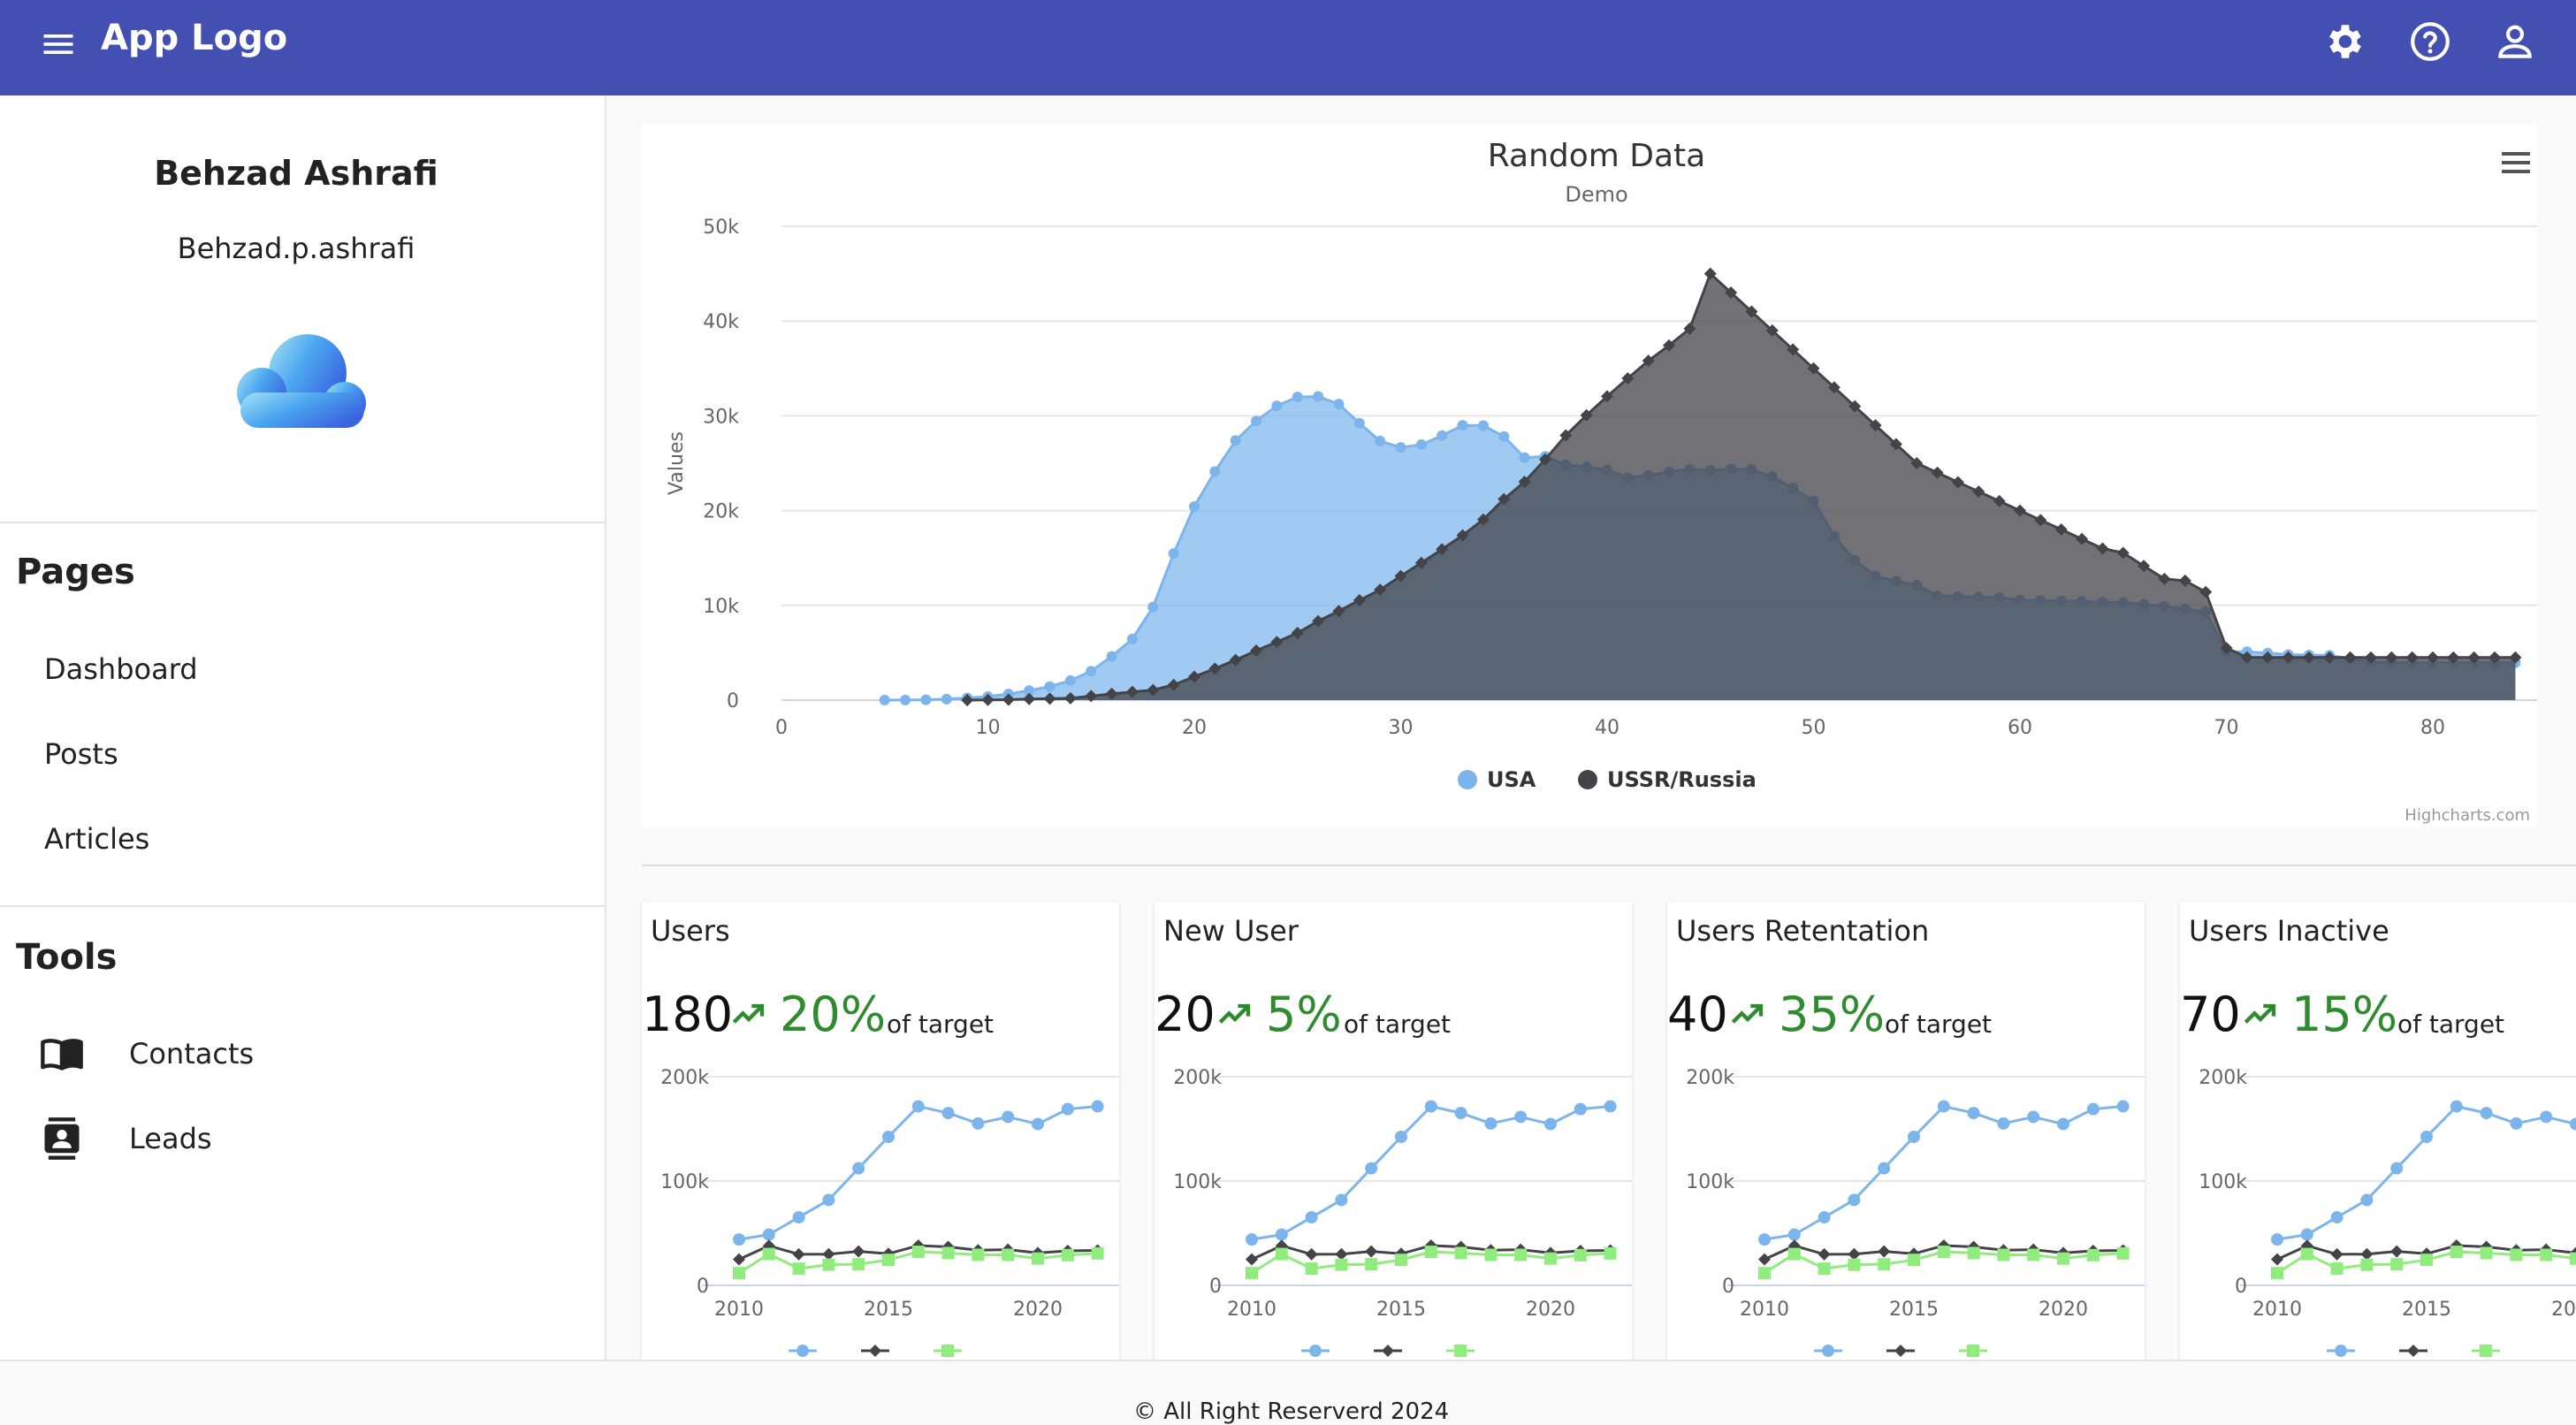  What do you see at coordinates (81, 754) in the screenshot?
I see `nav-item-posts: Posts` at bounding box center [81, 754].